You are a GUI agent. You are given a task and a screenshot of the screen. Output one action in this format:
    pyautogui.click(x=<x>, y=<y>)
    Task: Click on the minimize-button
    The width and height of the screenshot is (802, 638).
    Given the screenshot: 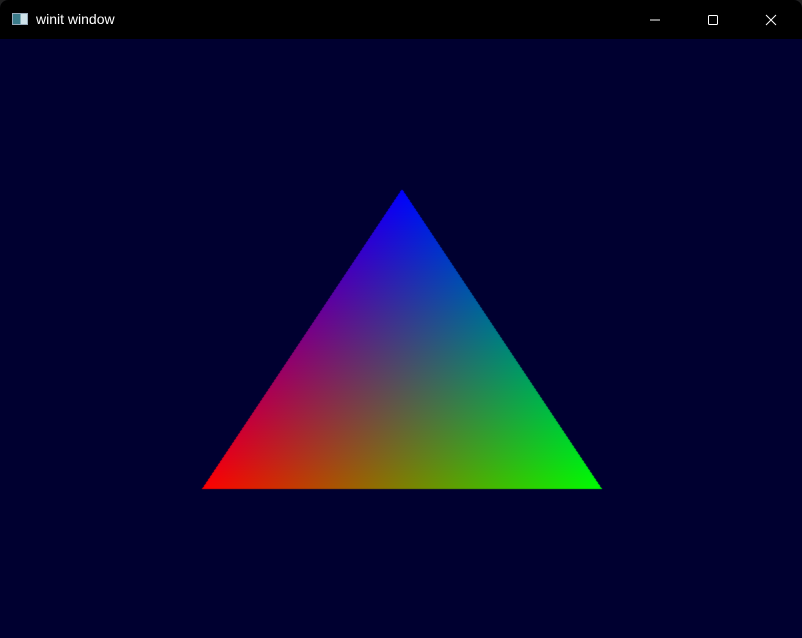 What is the action you would take?
    pyautogui.click(x=655, y=19)
    